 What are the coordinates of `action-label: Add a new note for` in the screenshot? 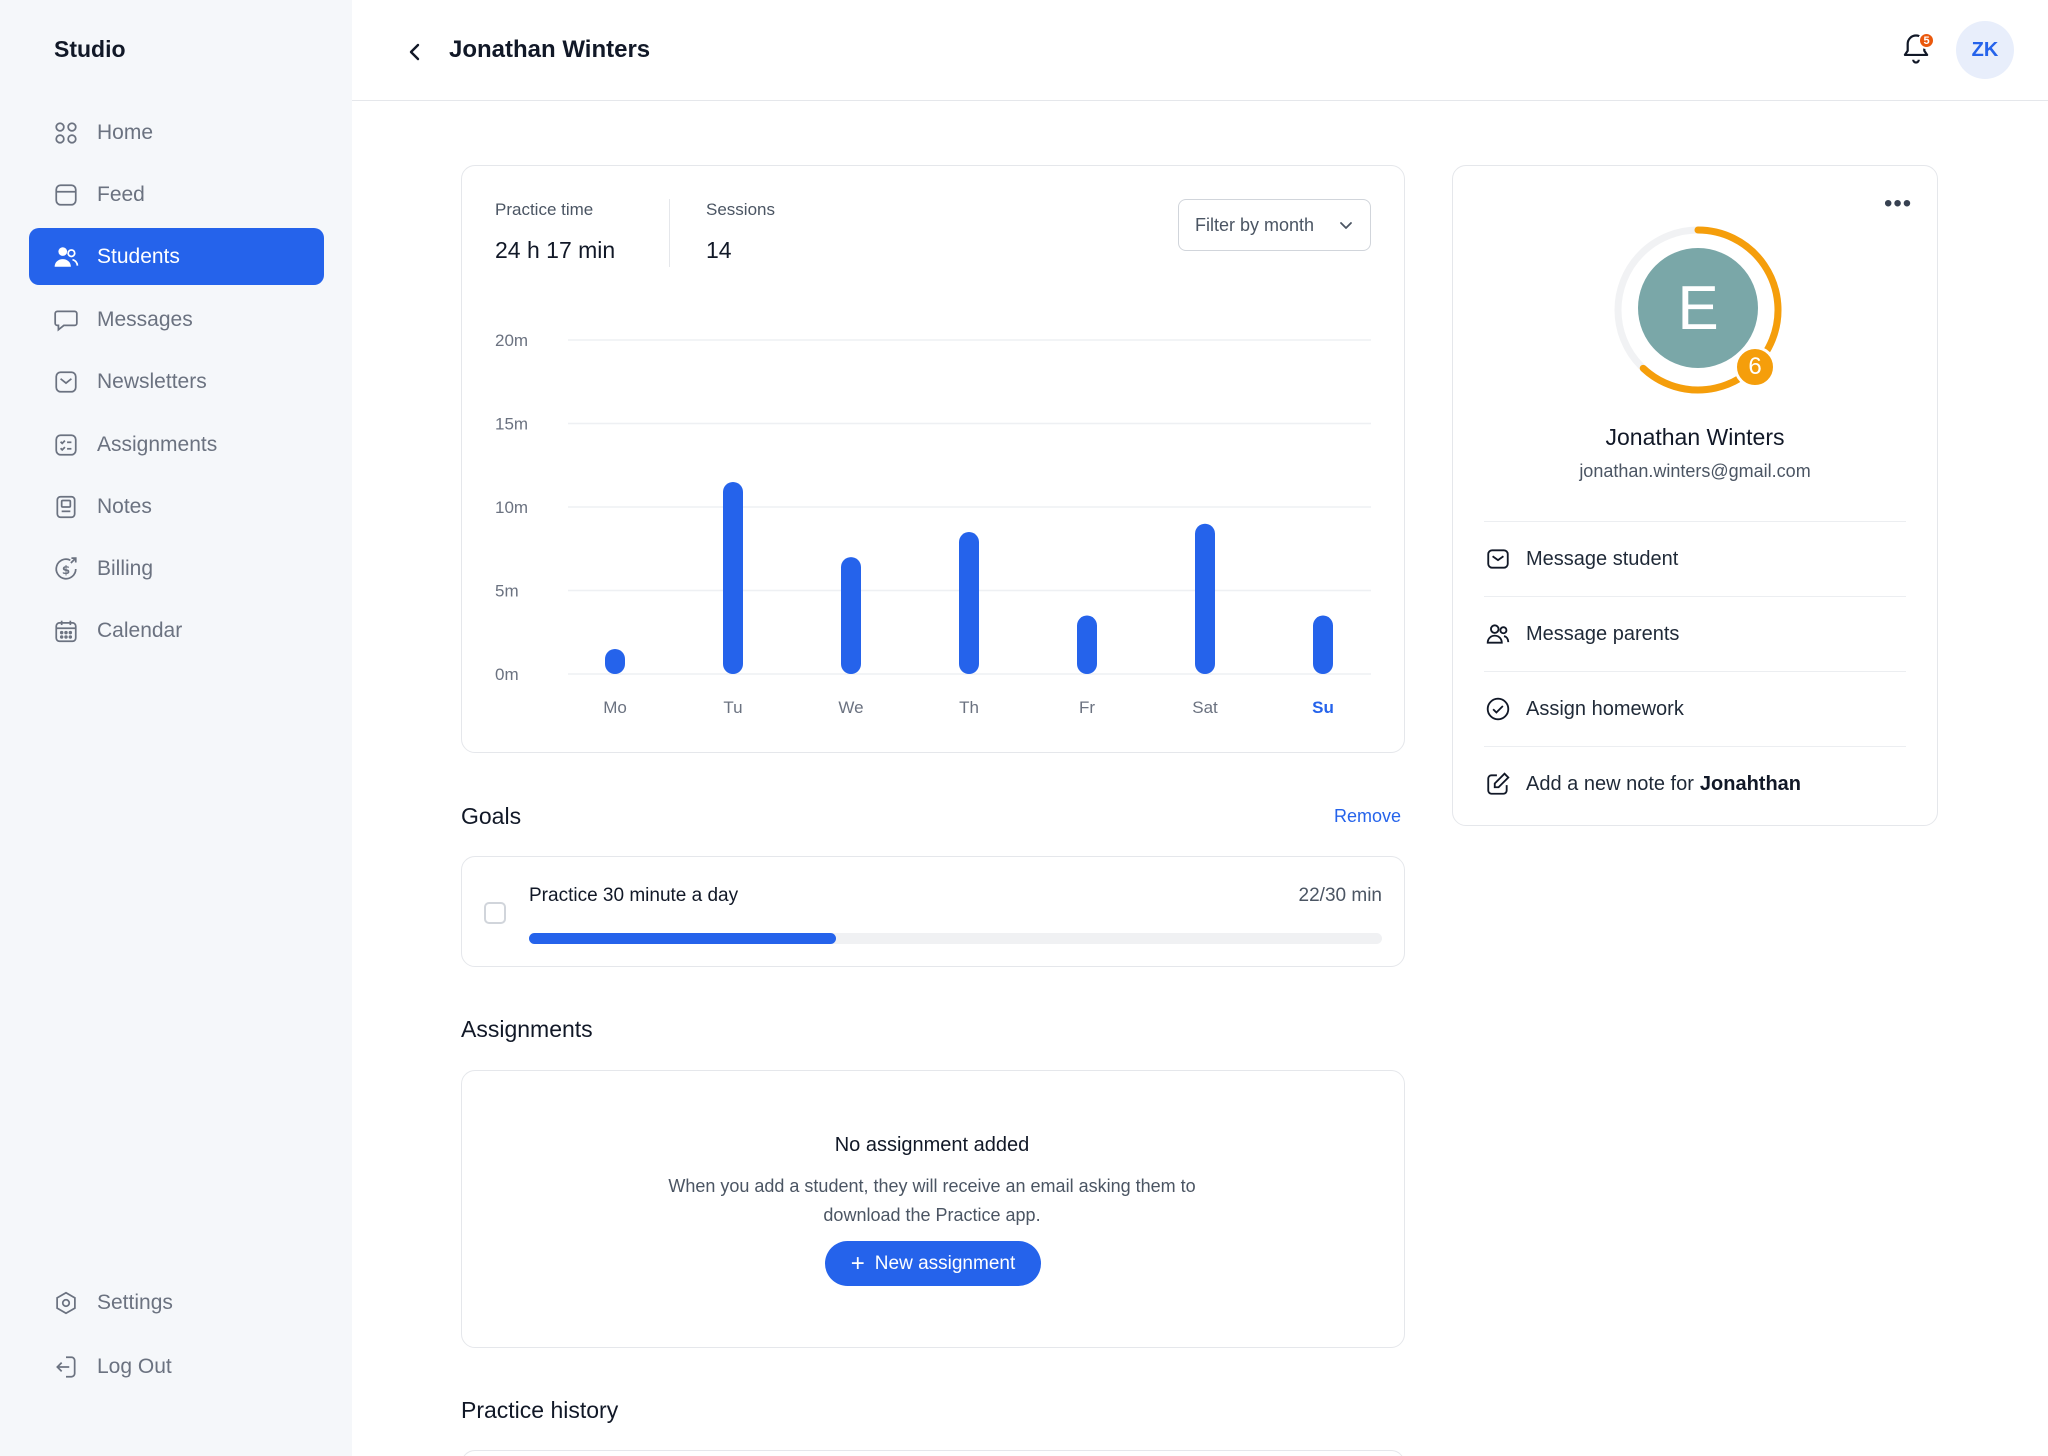 It's located at (1610, 783).